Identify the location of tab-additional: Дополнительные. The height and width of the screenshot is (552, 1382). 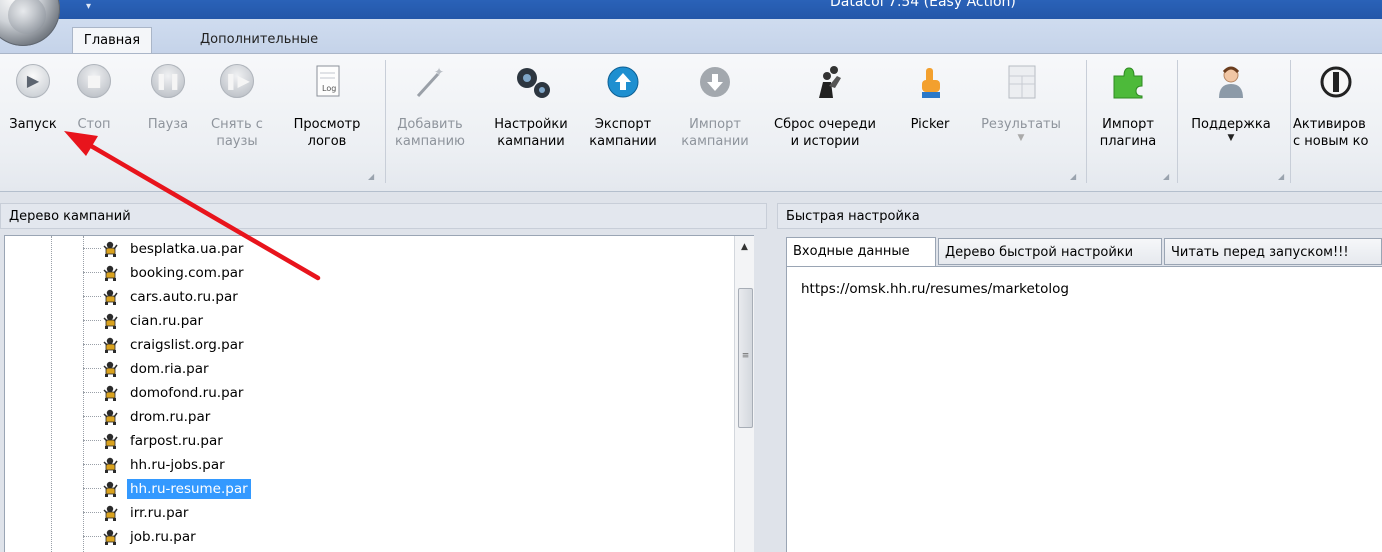
(259, 40).